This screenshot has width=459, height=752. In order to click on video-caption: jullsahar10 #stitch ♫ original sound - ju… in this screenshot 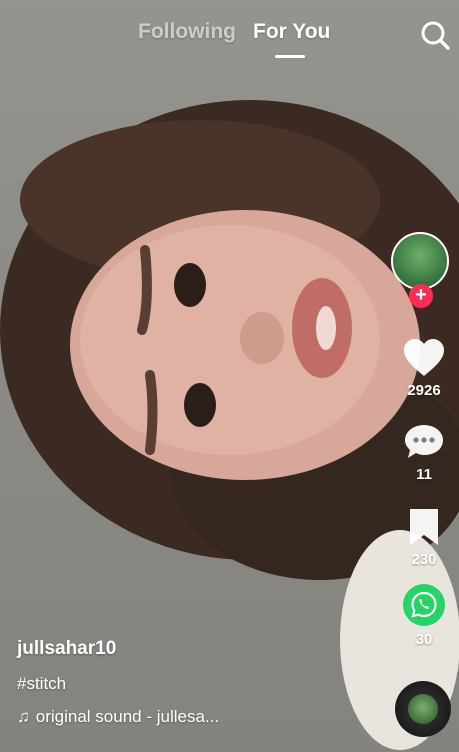, I will do `click(197, 692)`.